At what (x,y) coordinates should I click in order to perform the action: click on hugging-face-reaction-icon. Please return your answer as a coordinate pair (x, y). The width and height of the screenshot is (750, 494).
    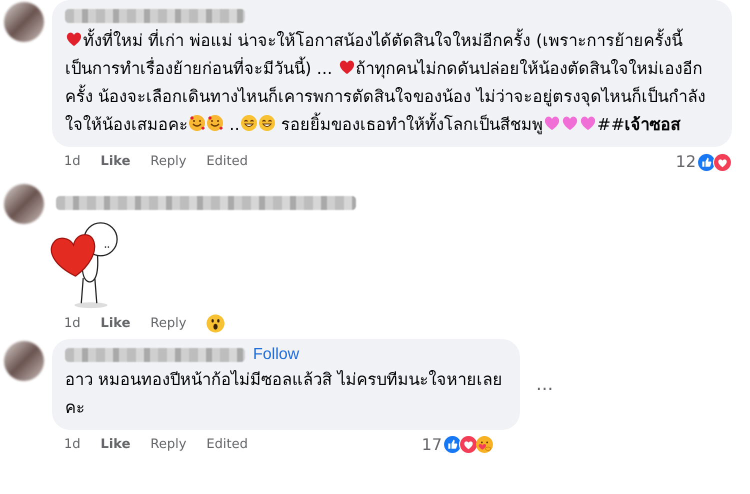
    Looking at the image, I should click on (484, 444).